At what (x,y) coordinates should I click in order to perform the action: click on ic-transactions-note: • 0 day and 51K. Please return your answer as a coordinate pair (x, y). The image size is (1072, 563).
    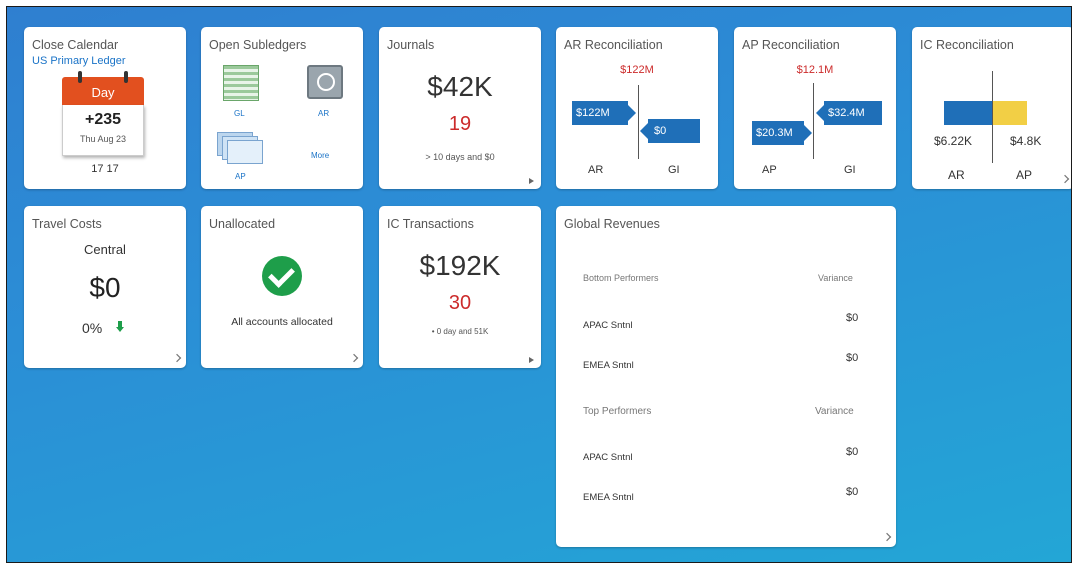
    Looking at the image, I should click on (460, 331).